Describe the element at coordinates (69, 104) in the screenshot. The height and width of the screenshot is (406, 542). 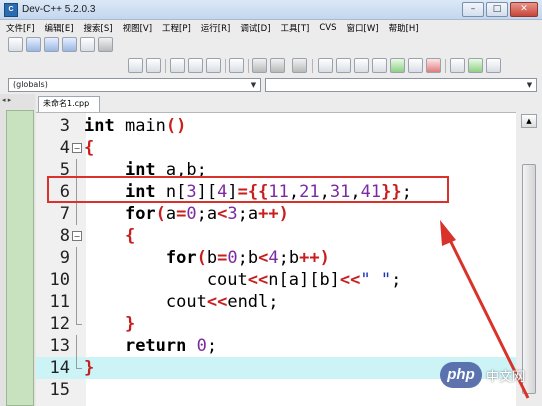
I see `tab-untitled-cpp: 未命名1.cpp` at that location.